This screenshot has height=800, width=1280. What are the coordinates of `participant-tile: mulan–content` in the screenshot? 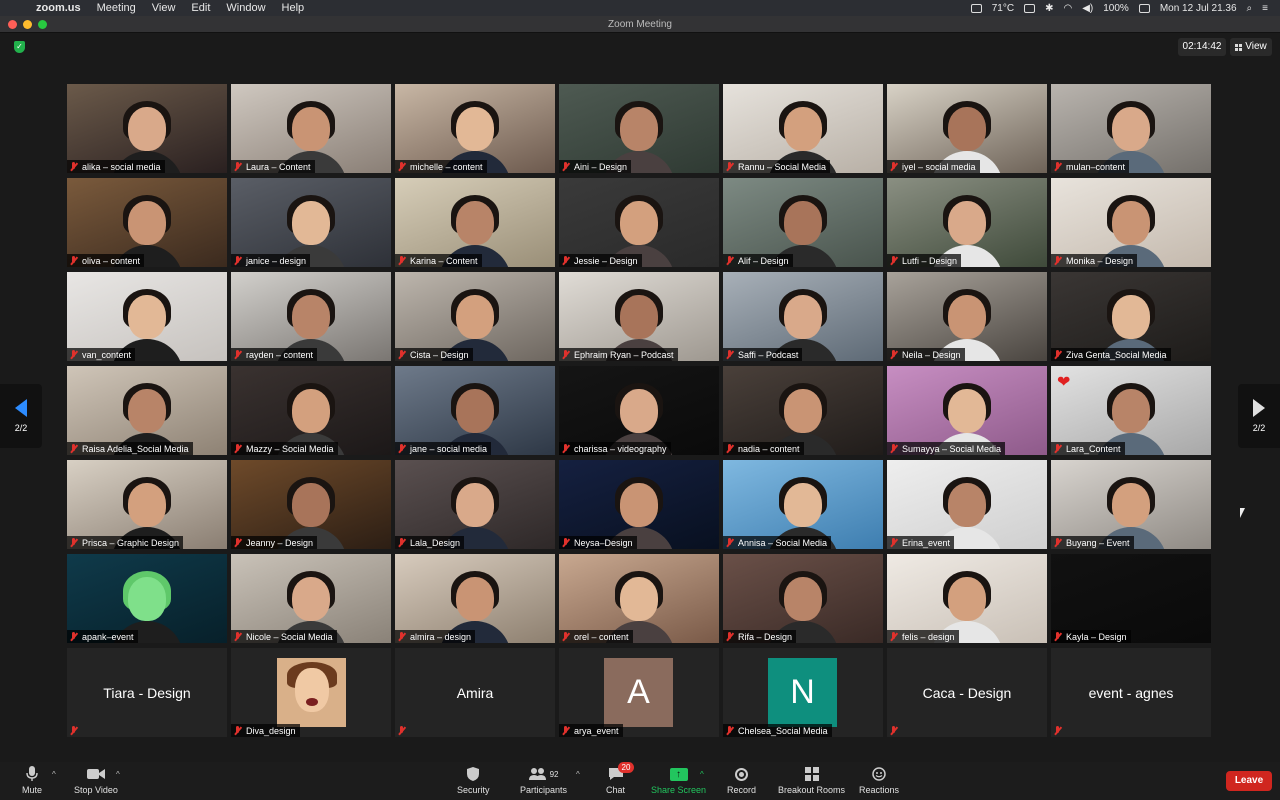 It's located at (1131, 128).